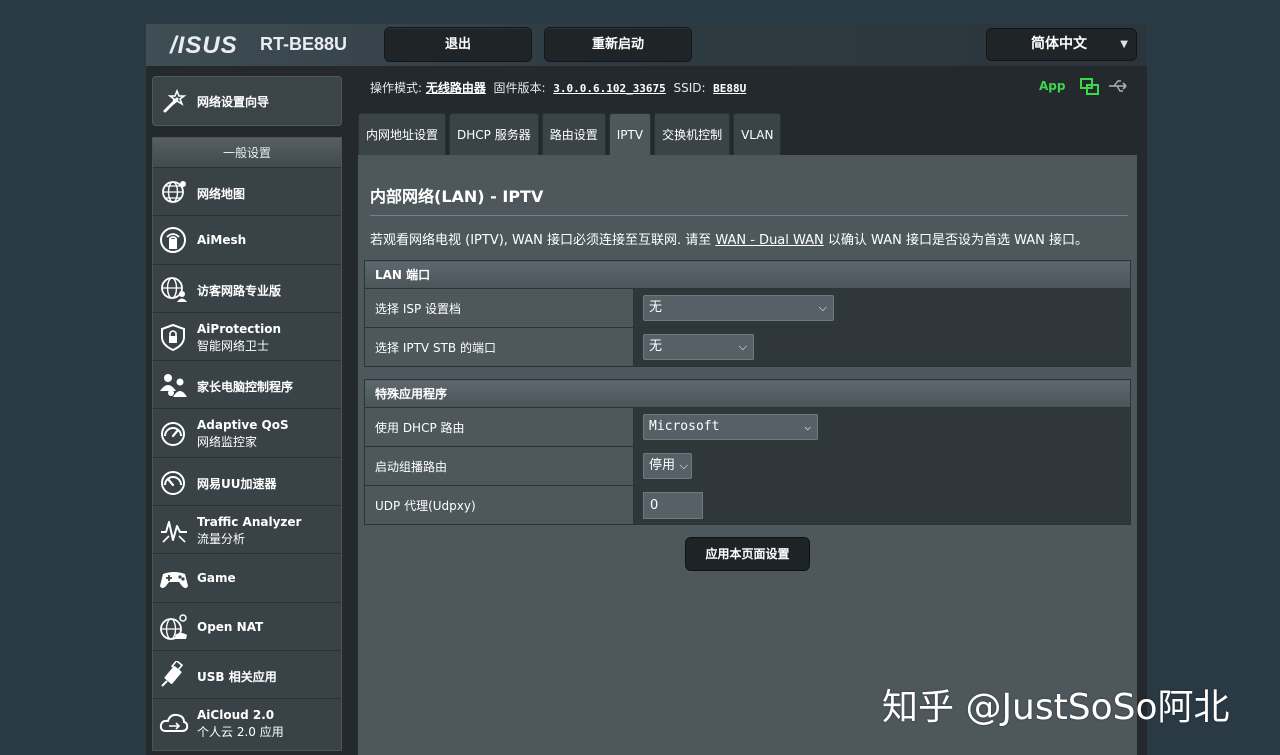  What do you see at coordinates (692, 134) in the screenshot?
I see `tab-switch-control: 交换机控制` at bounding box center [692, 134].